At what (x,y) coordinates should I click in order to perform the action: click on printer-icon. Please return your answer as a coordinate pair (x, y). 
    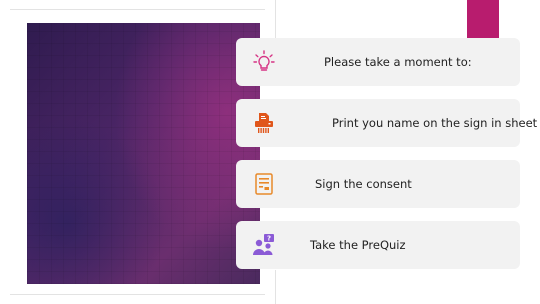
    Looking at the image, I should click on (264, 123).